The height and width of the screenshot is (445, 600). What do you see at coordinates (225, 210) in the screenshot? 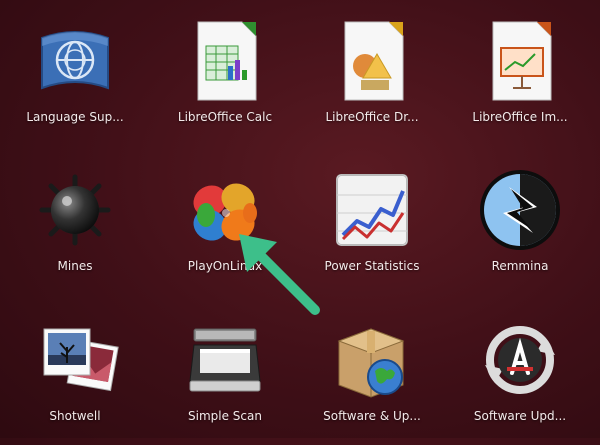
I see `playonlinux-icon` at bounding box center [225, 210].